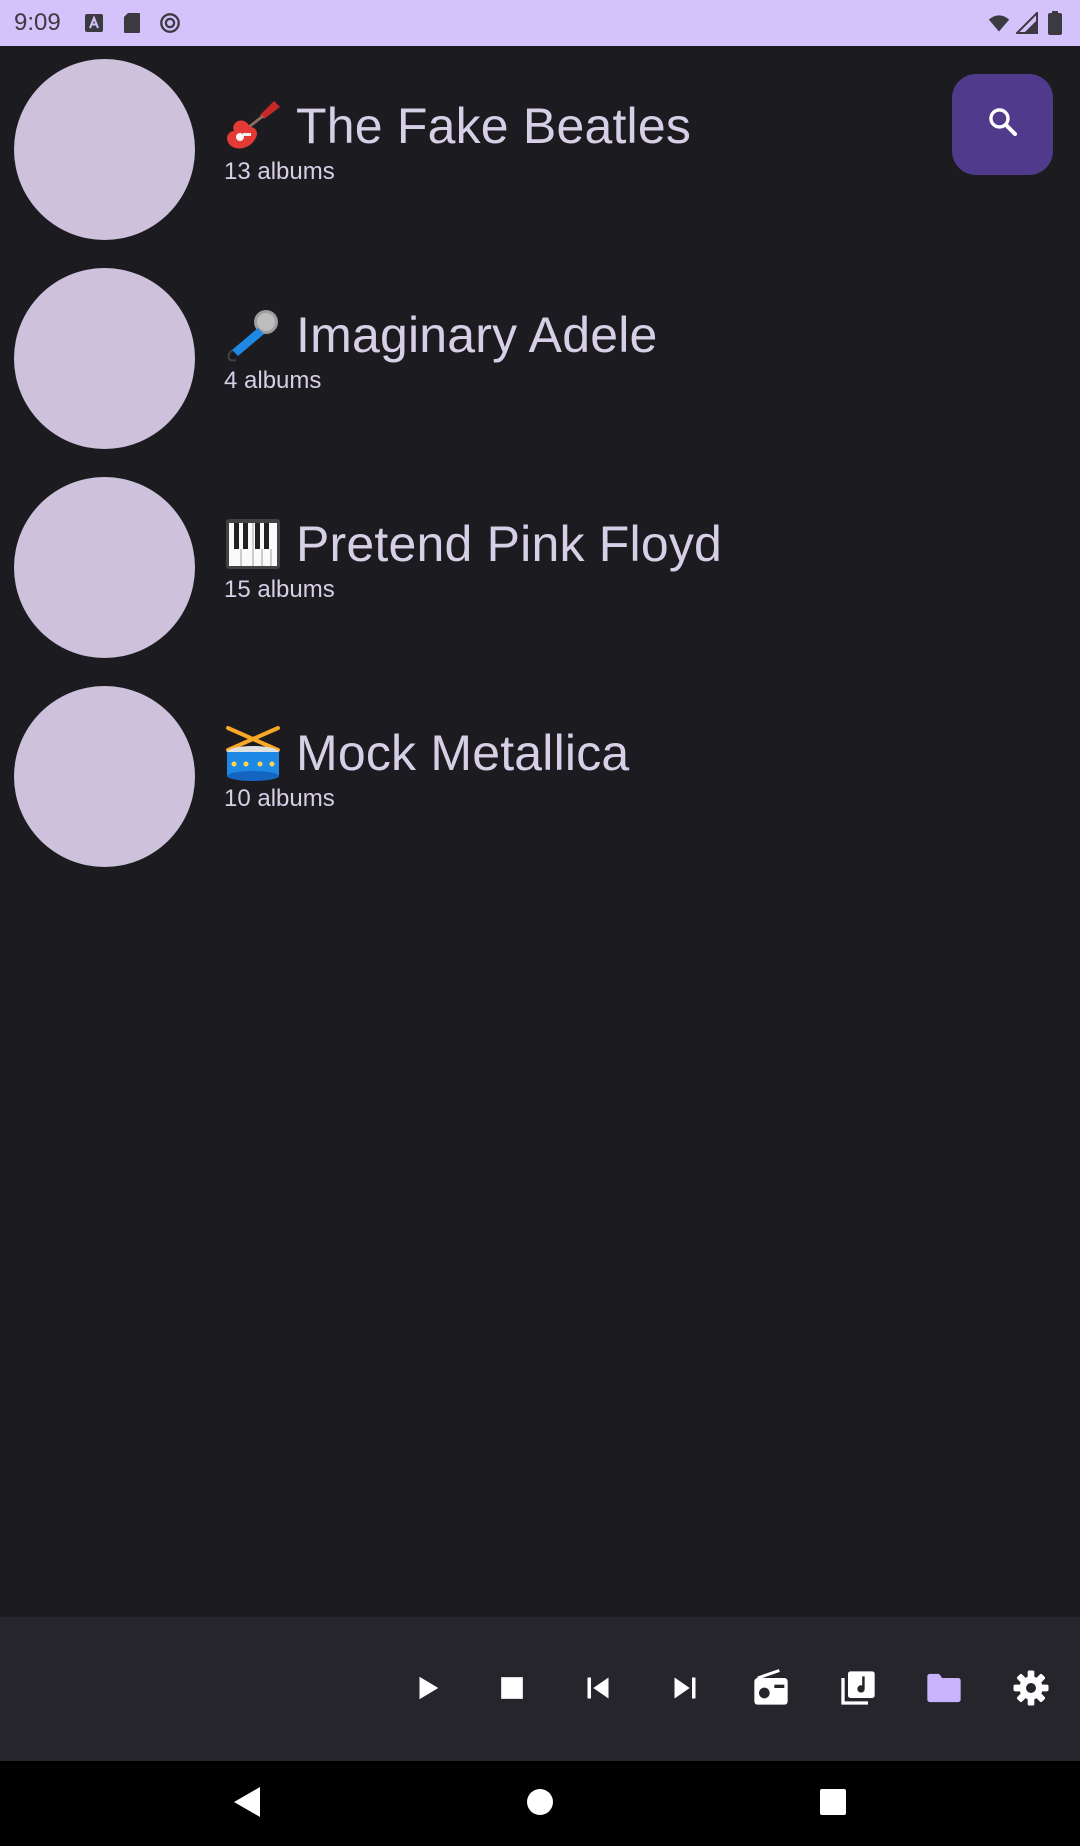  I want to click on artist-row: Imaginary Adele 4 albums, so click(540, 359).